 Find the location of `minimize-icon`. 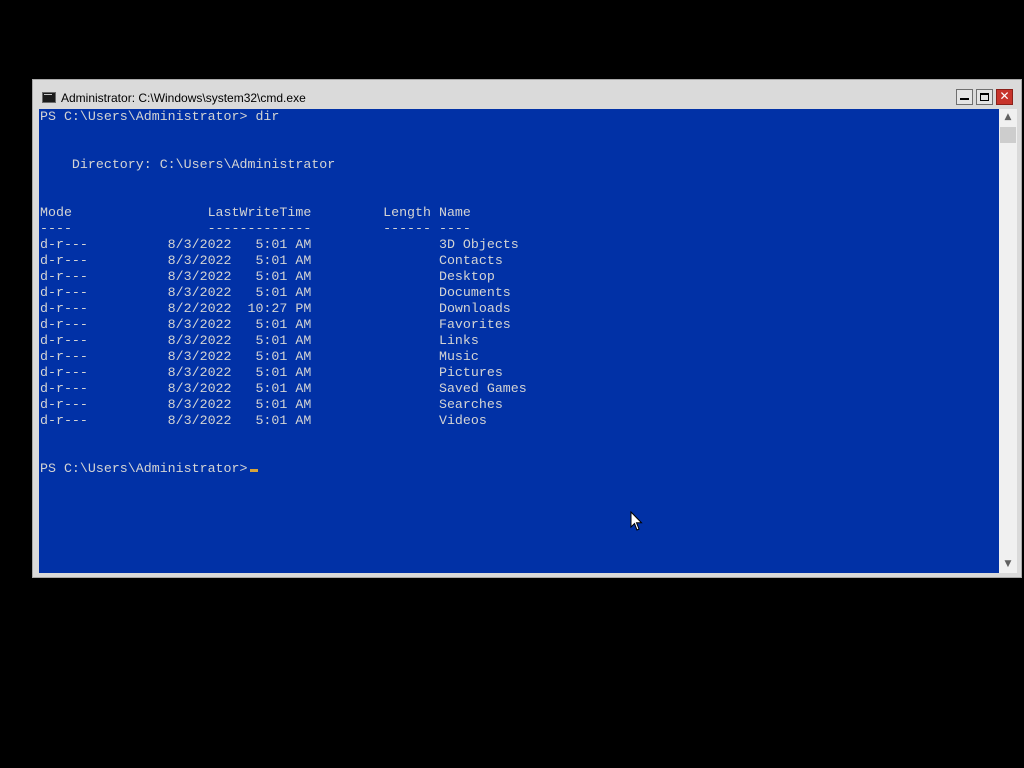

minimize-icon is located at coordinates (964, 99).